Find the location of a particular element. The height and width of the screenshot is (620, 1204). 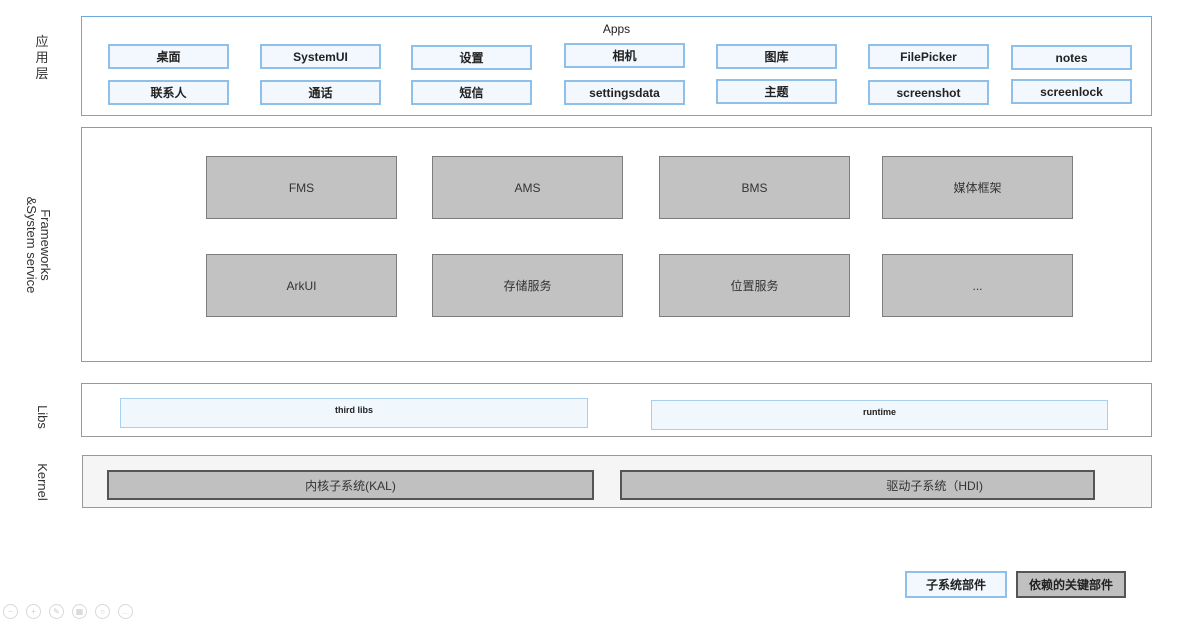

kernel-hdi-label: 驱动子系统（HDI) is located at coordinates (934, 485).